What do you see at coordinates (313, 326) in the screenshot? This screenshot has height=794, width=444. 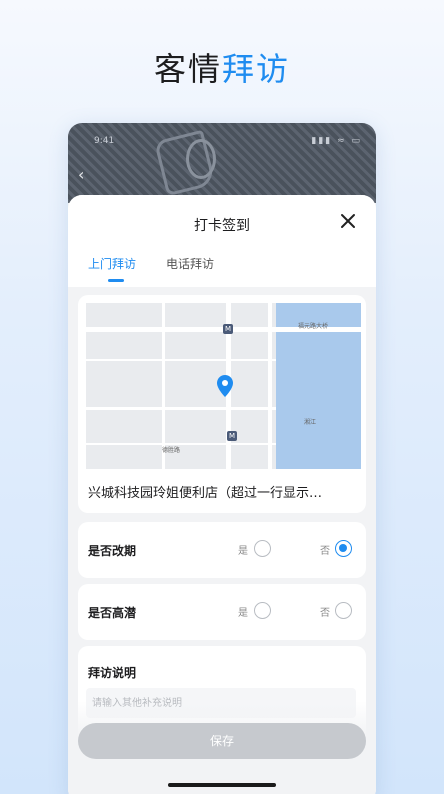 I see `map-label-bridge: 福元路大桥` at bounding box center [313, 326].